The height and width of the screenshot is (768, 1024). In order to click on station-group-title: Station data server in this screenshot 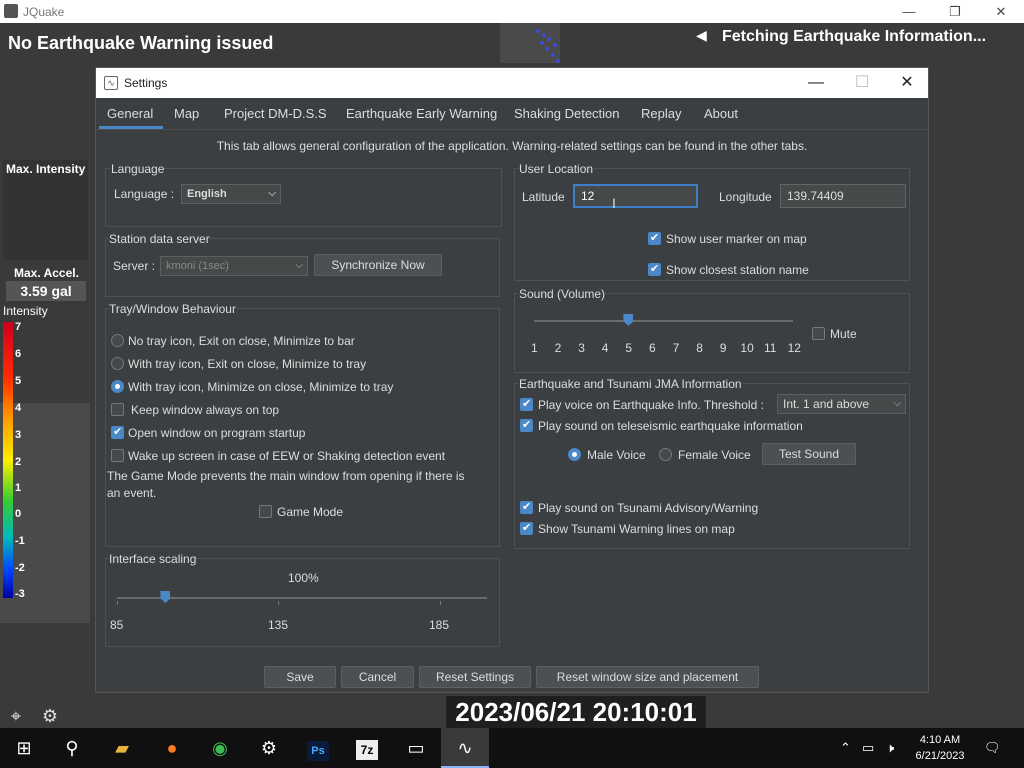, I will do `click(159, 239)`.